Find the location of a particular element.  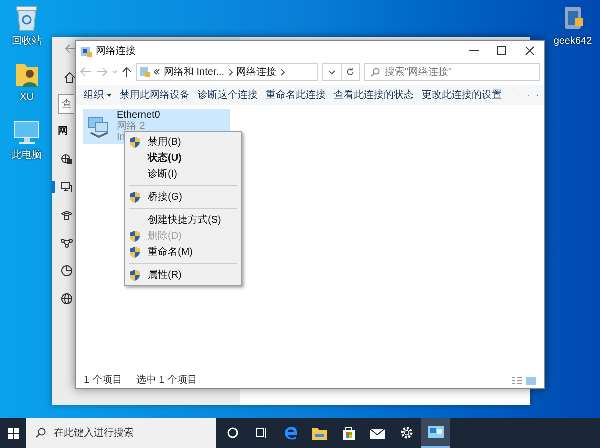

toolbar-command: 诊断这个连接 is located at coordinates (228, 95).